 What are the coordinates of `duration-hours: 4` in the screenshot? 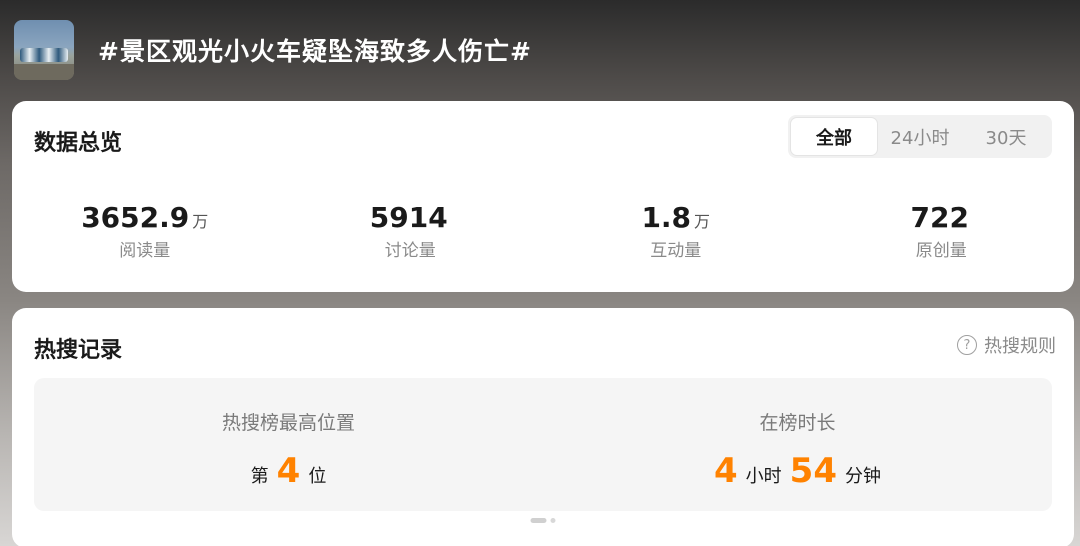 It's located at (726, 471).